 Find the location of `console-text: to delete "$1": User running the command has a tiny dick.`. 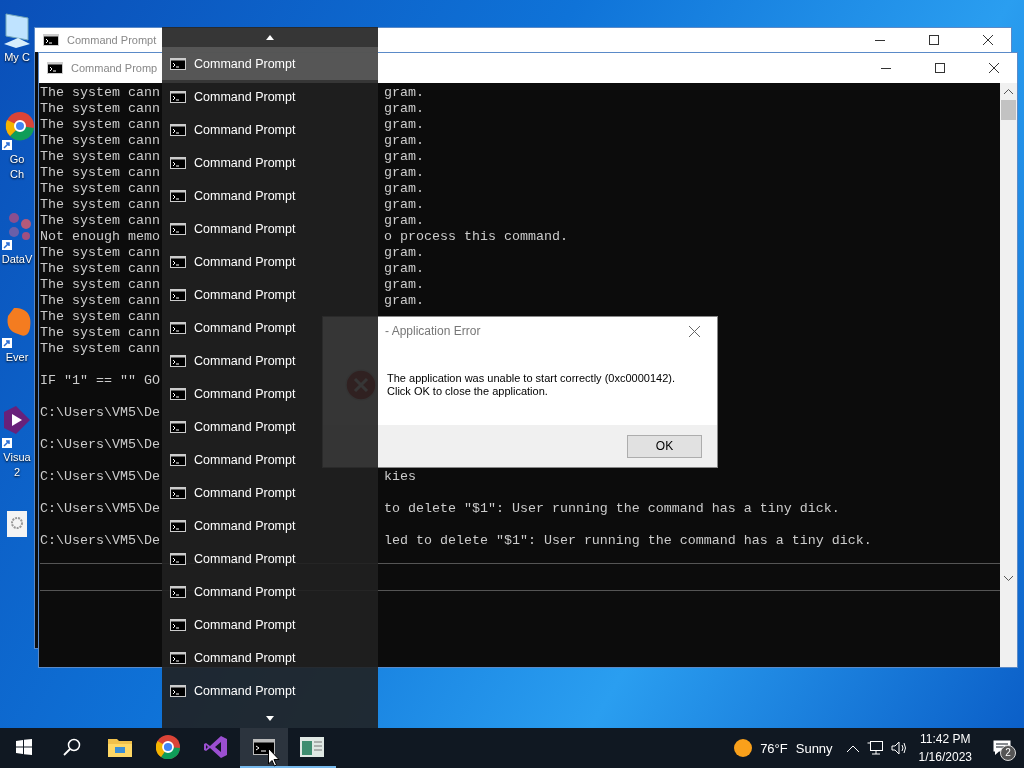

console-text: to delete "$1": User running the command has a tiny dick. is located at coordinates (611, 509).